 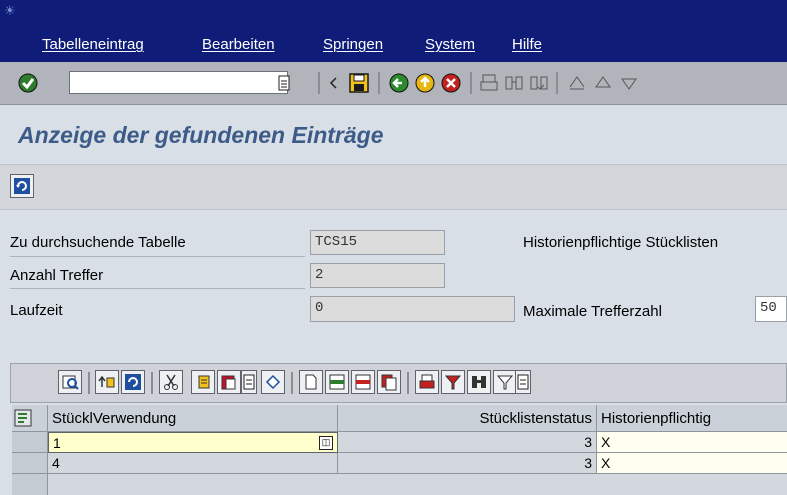 I want to click on table-label-row: Zu durchsuchende Tabelle, so click(x=157, y=243).